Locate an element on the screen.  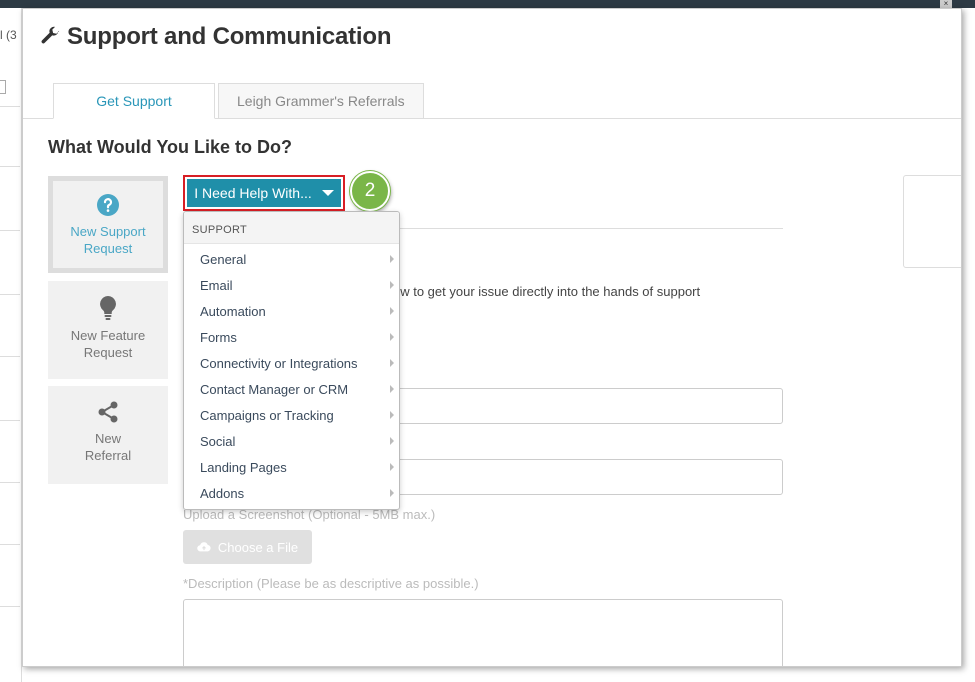
menu-item-general: General is located at coordinates (291, 259).